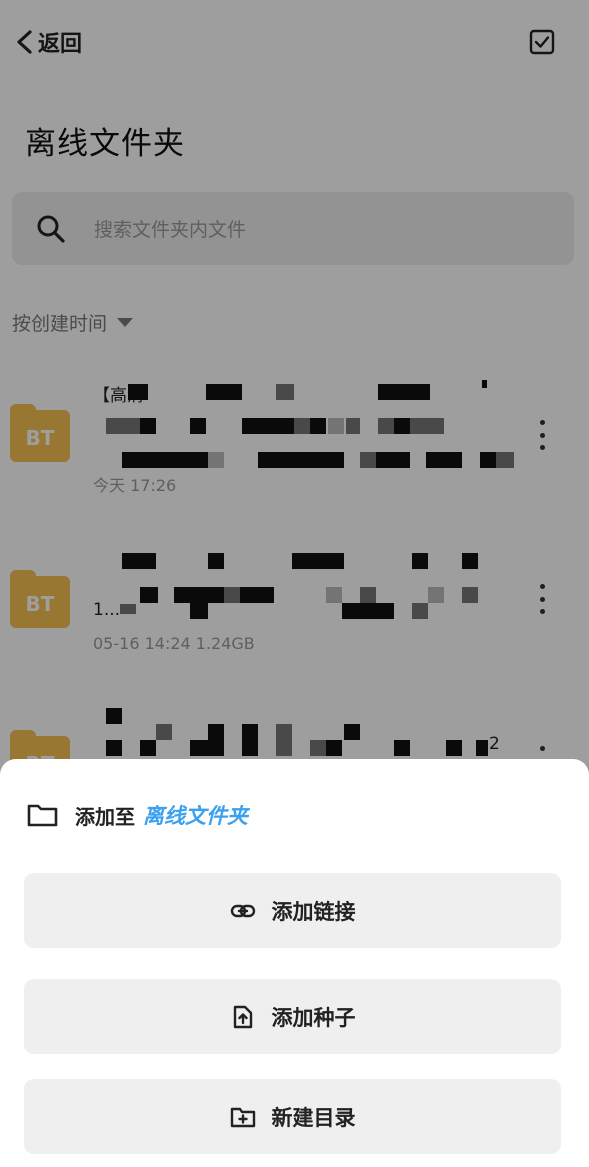 Image resolution: width=589 pixels, height=1167 pixels. What do you see at coordinates (105, 816) in the screenshot?
I see `add-to-label: 添加至` at bounding box center [105, 816].